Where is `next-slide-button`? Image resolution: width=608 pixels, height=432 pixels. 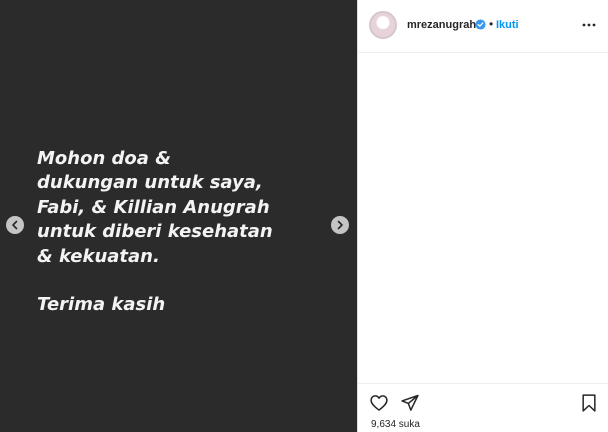
next-slide-button is located at coordinates (340, 225).